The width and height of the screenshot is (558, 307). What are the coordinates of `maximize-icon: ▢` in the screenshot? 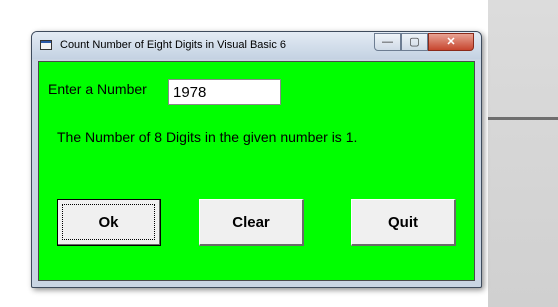 It's located at (414, 42).